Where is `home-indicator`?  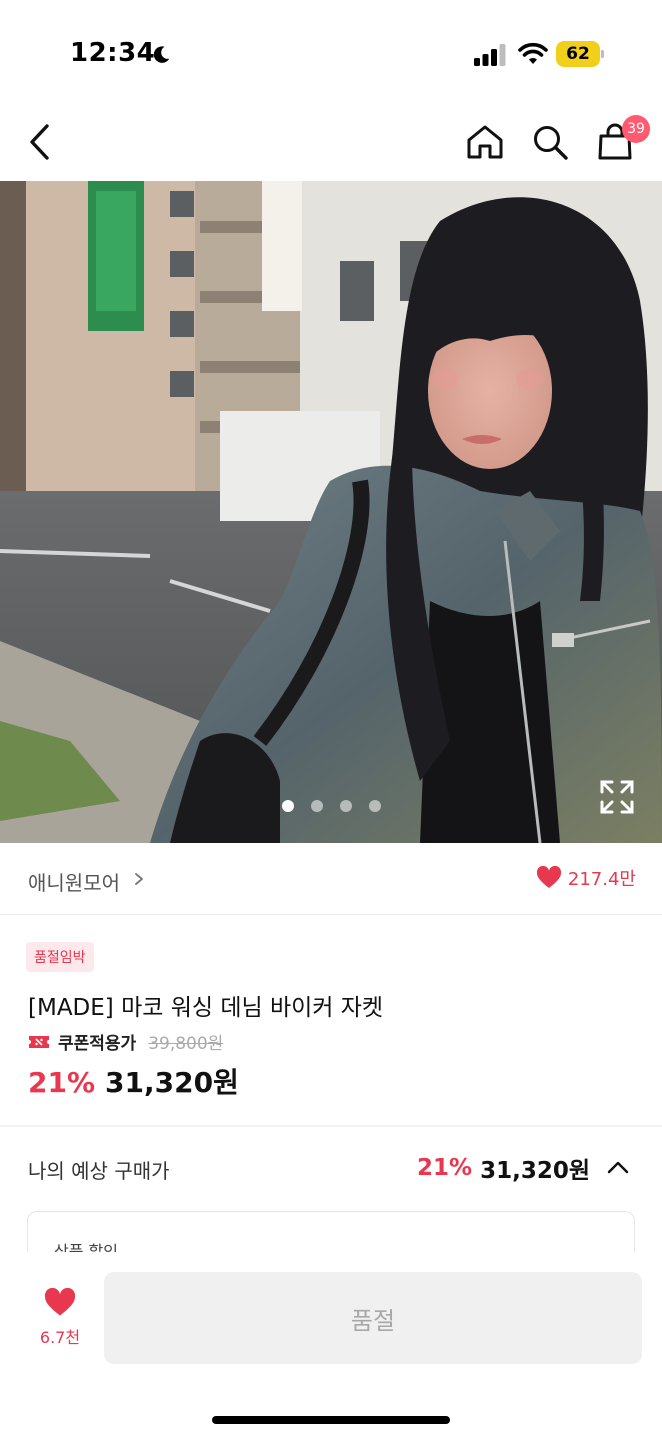 home-indicator is located at coordinates (331, 1420).